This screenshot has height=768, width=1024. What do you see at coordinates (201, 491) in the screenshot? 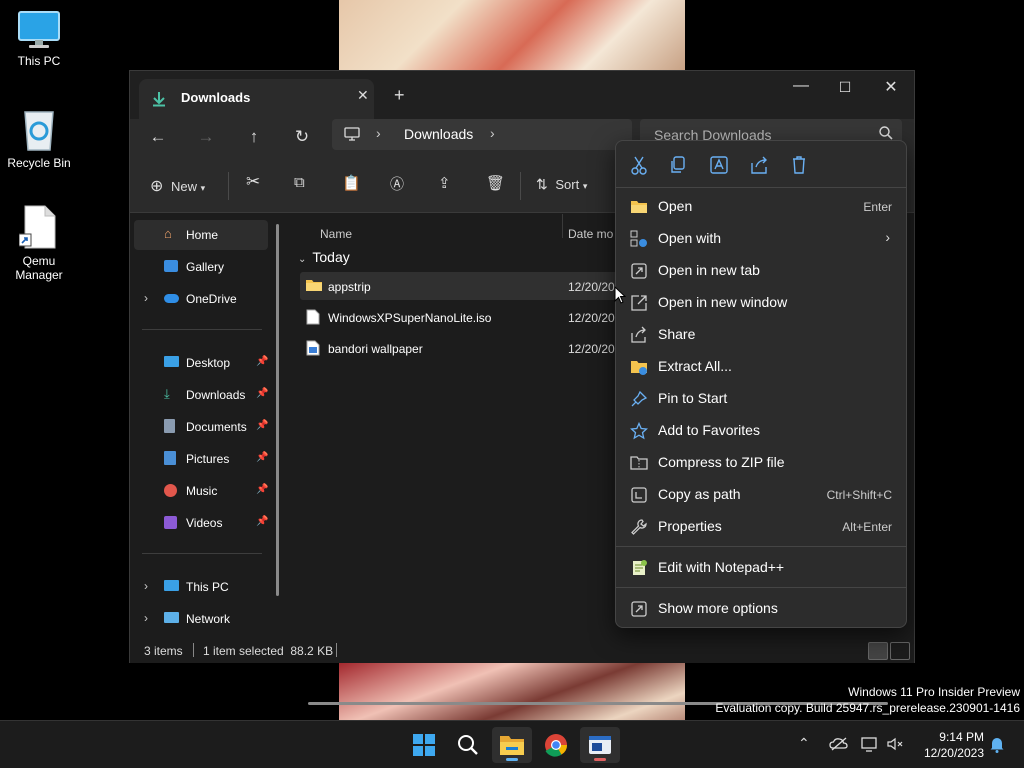
I see `sidebar-item-music: Music 📌` at bounding box center [201, 491].